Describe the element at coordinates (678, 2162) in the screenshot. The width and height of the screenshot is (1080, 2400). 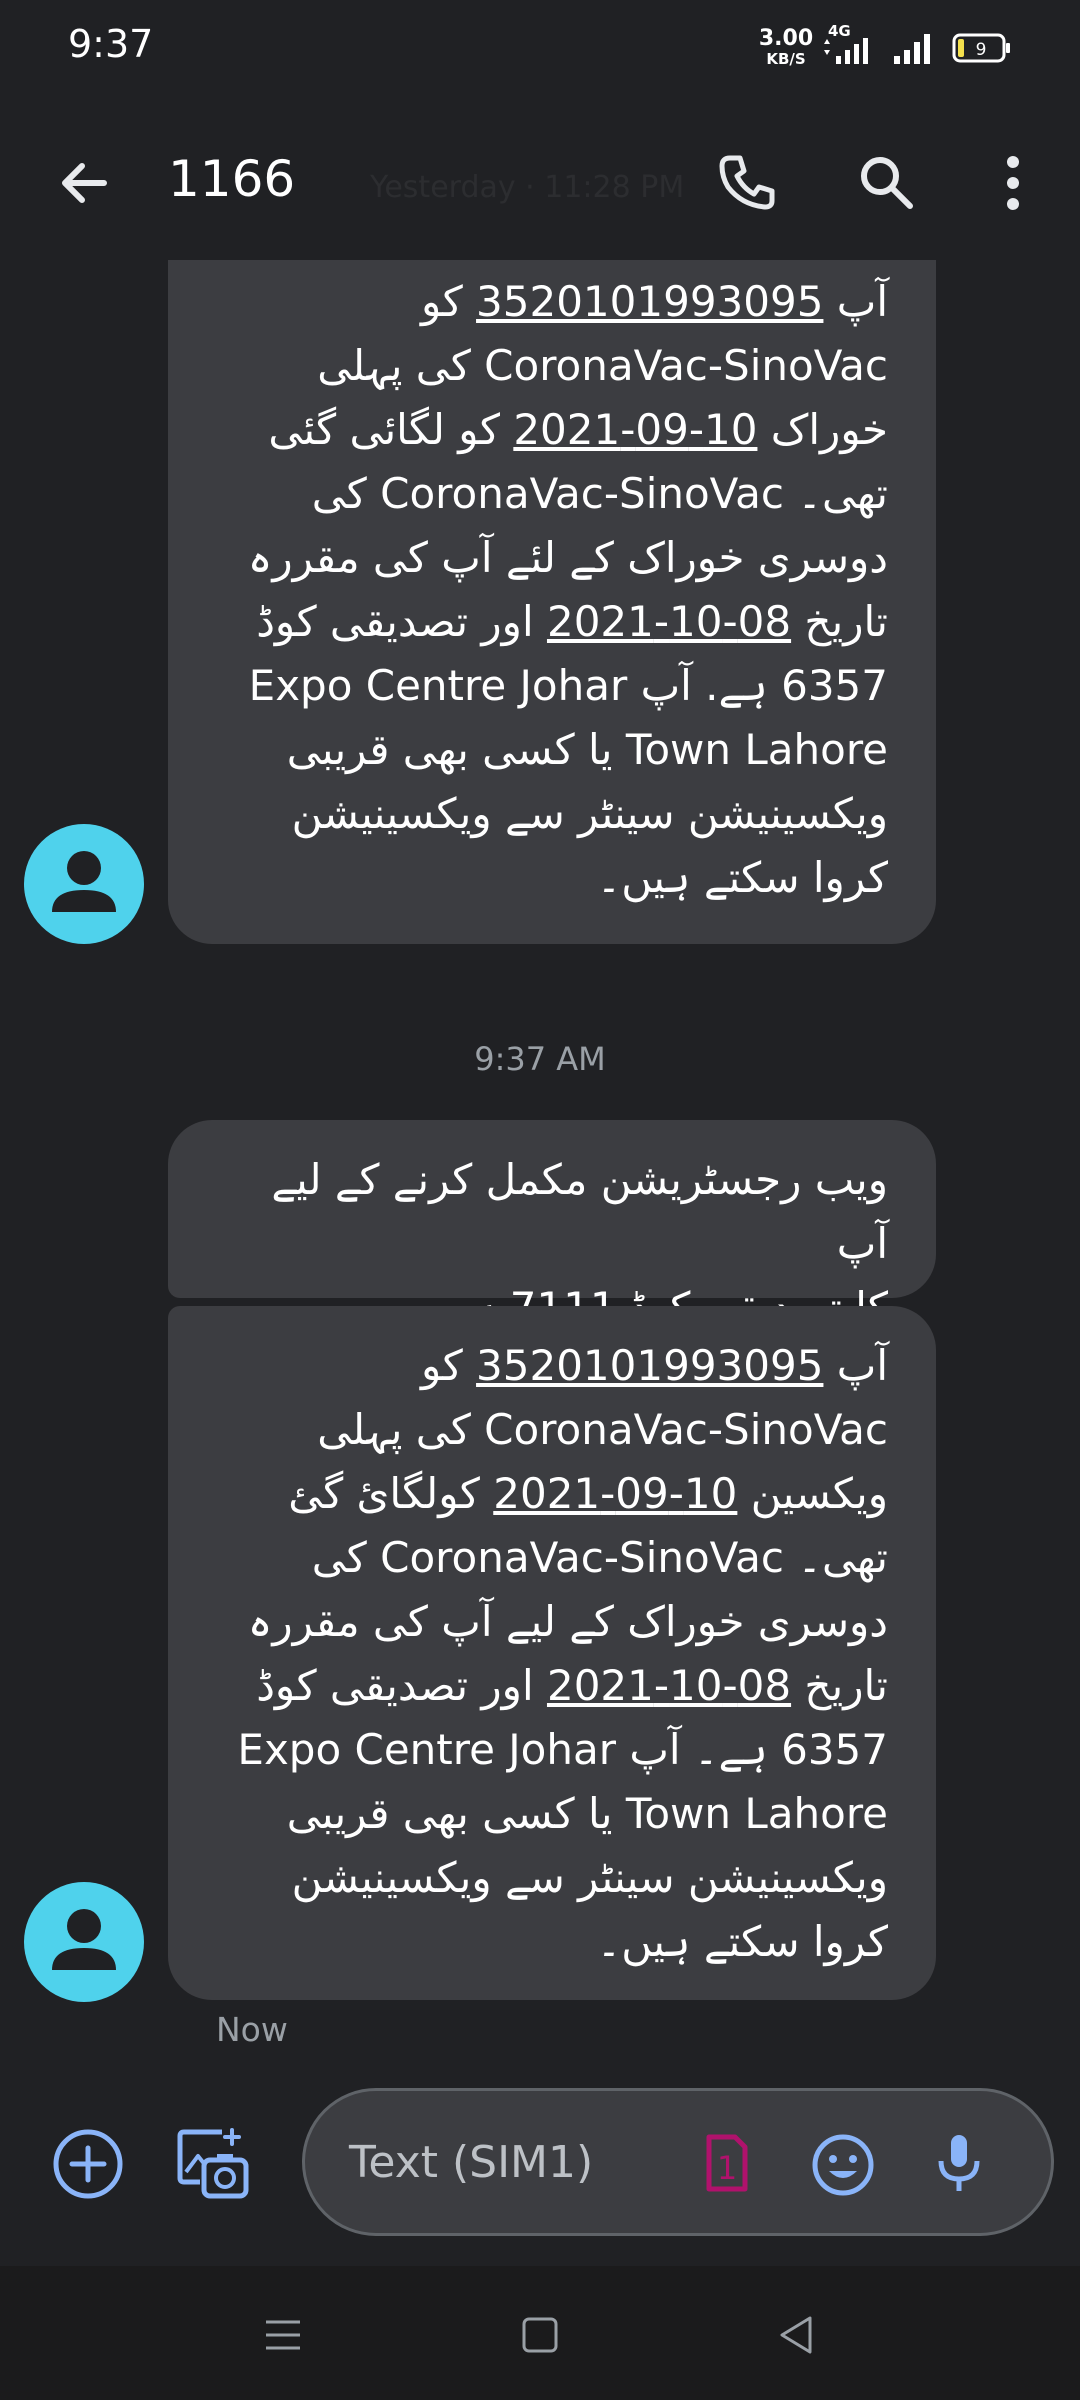
I see `message-input: Text (SIM1) 1` at that location.